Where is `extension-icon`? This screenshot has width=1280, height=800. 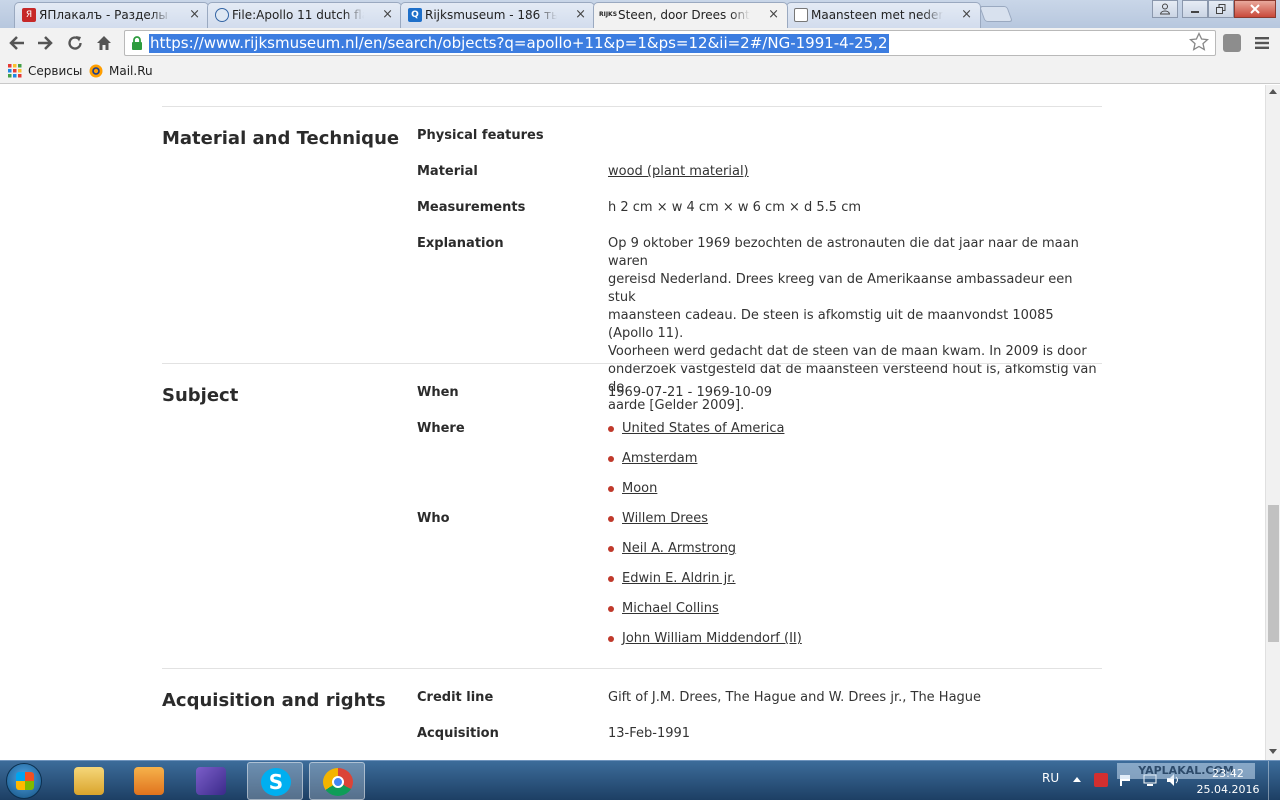 extension-icon is located at coordinates (1232, 43).